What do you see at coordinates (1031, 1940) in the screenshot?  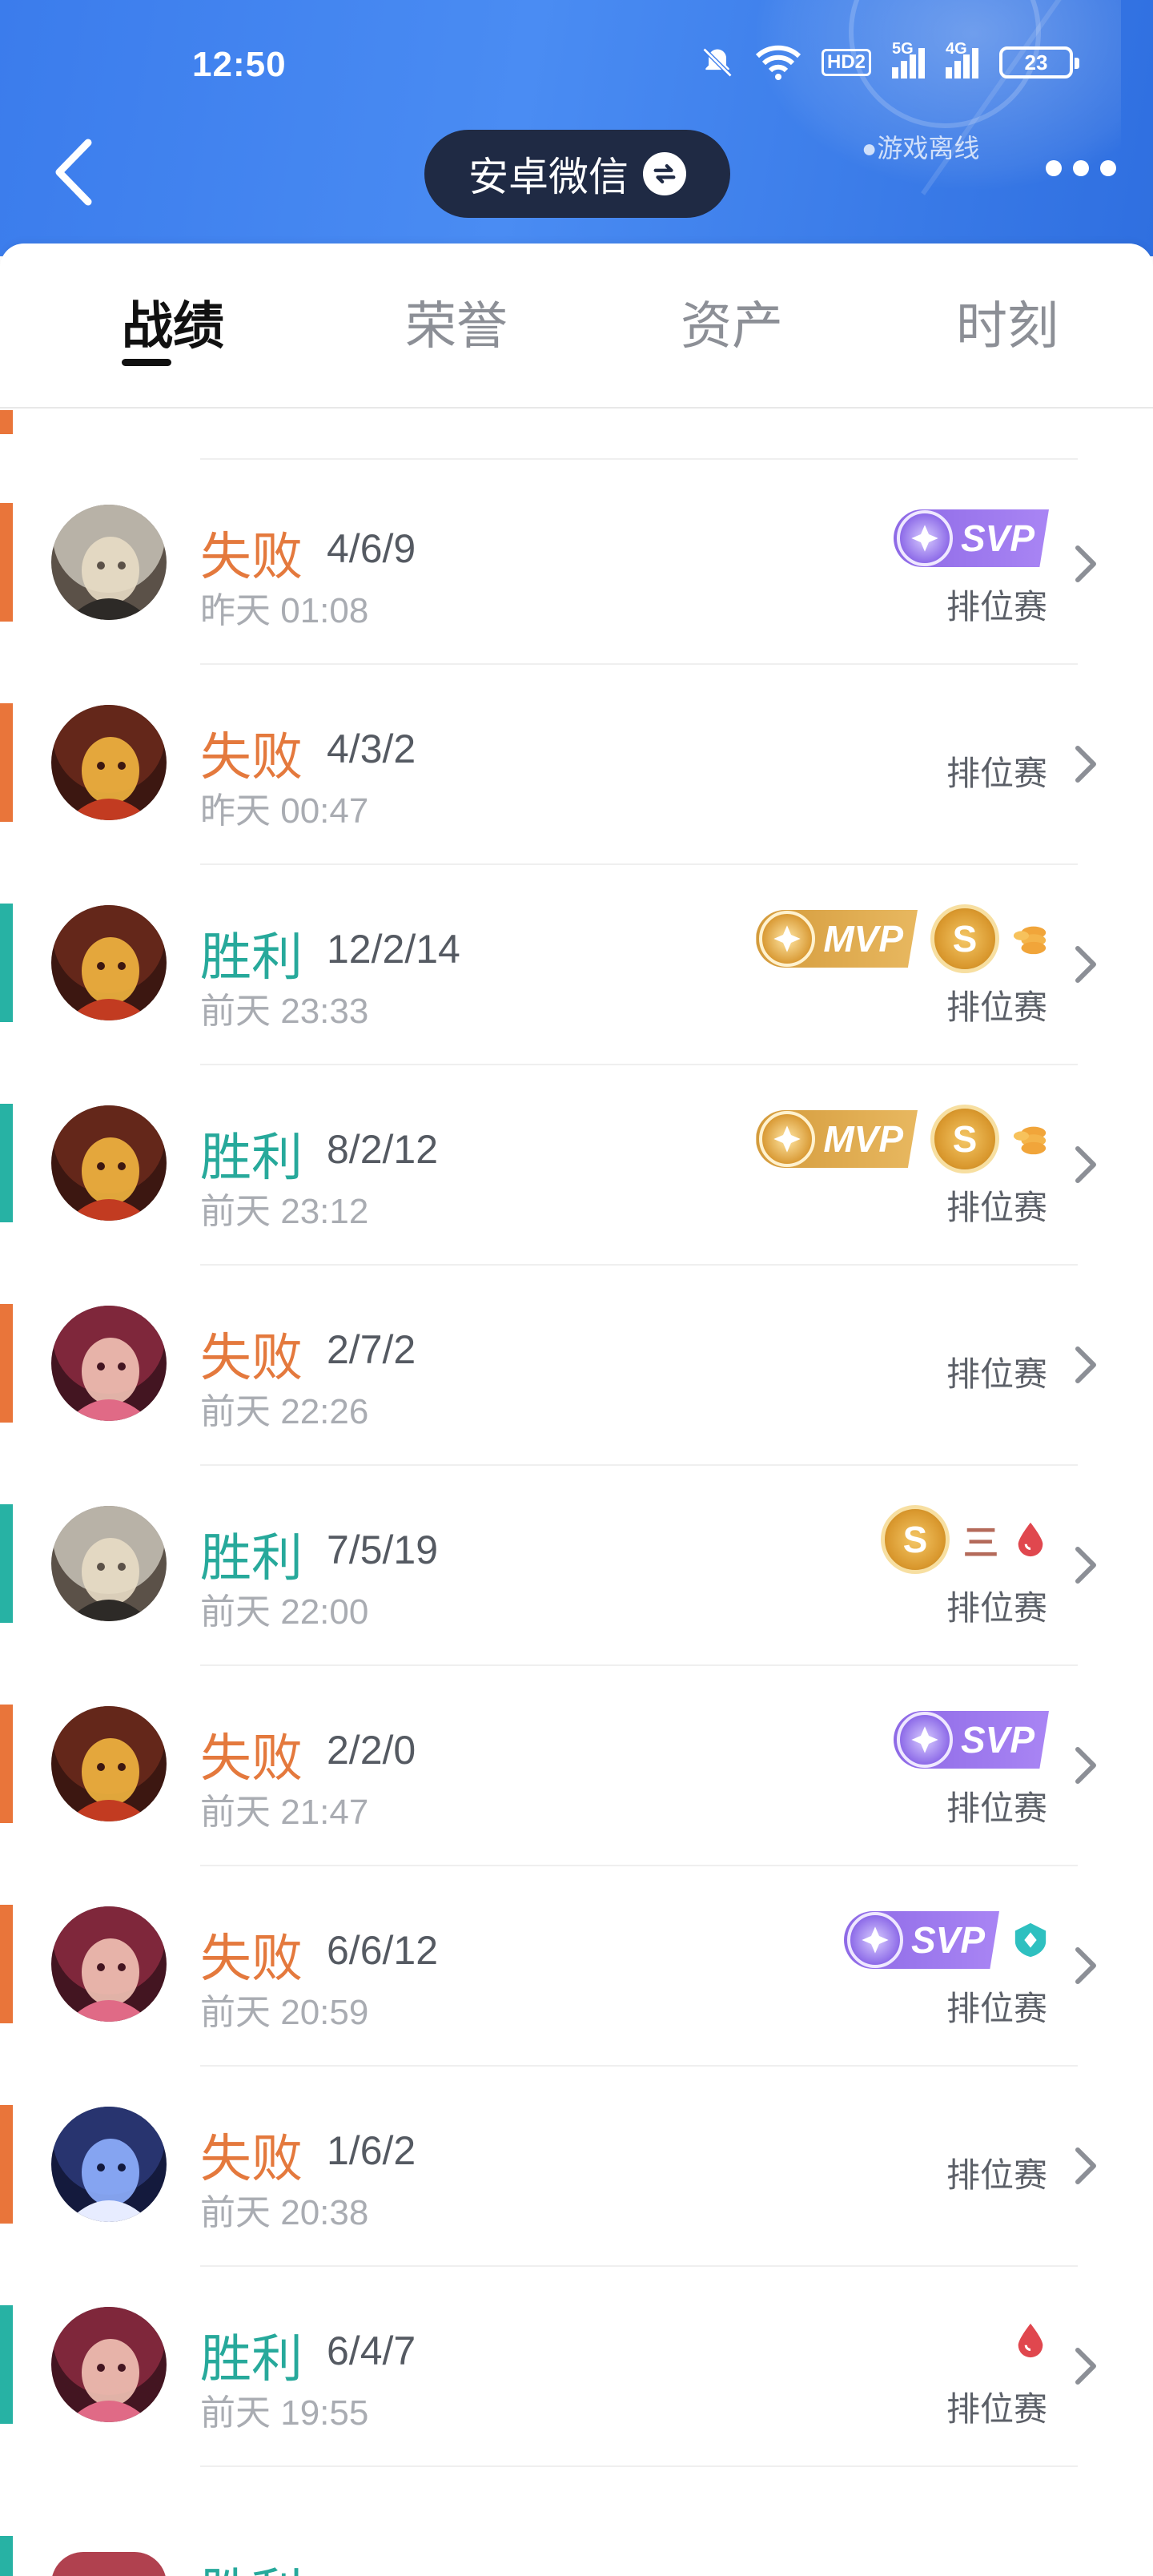 I see `shield-icon` at bounding box center [1031, 1940].